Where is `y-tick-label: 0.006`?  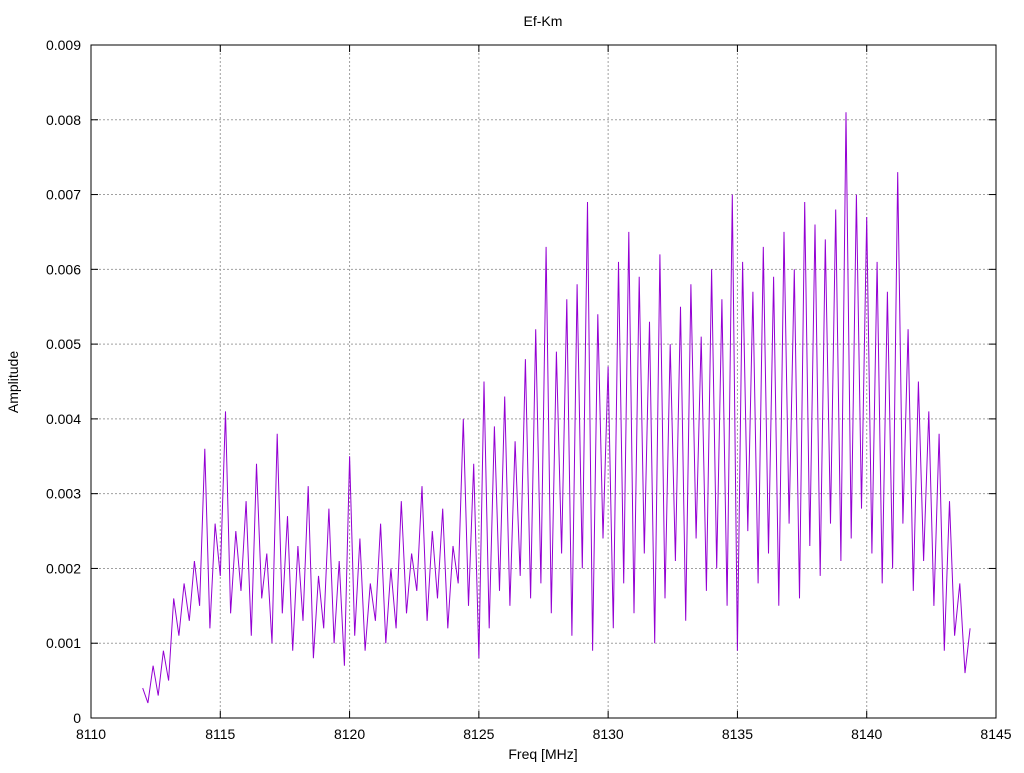 y-tick-label: 0.006 is located at coordinates (63, 269).